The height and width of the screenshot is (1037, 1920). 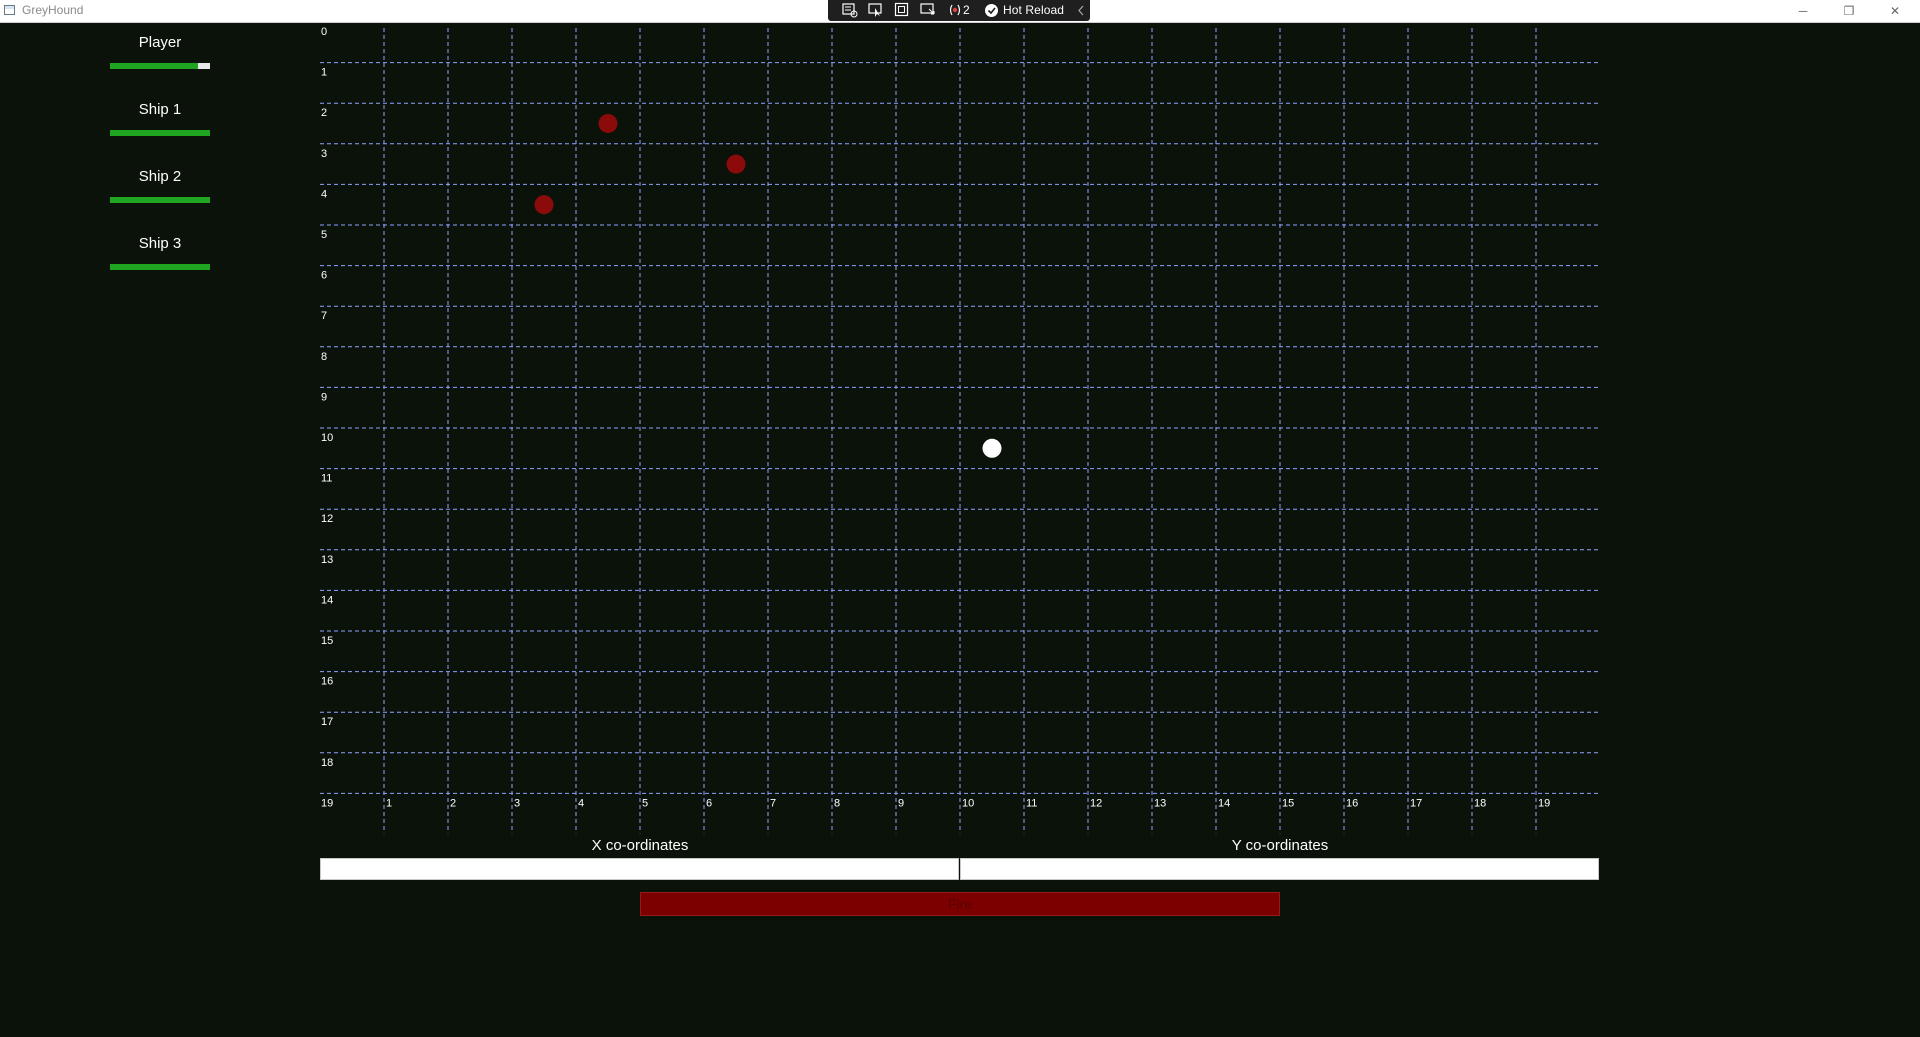 What do you see at coordinates (327, 519) in the screenshot?
I see `row-label: 12` at bounding box center [327, 519].